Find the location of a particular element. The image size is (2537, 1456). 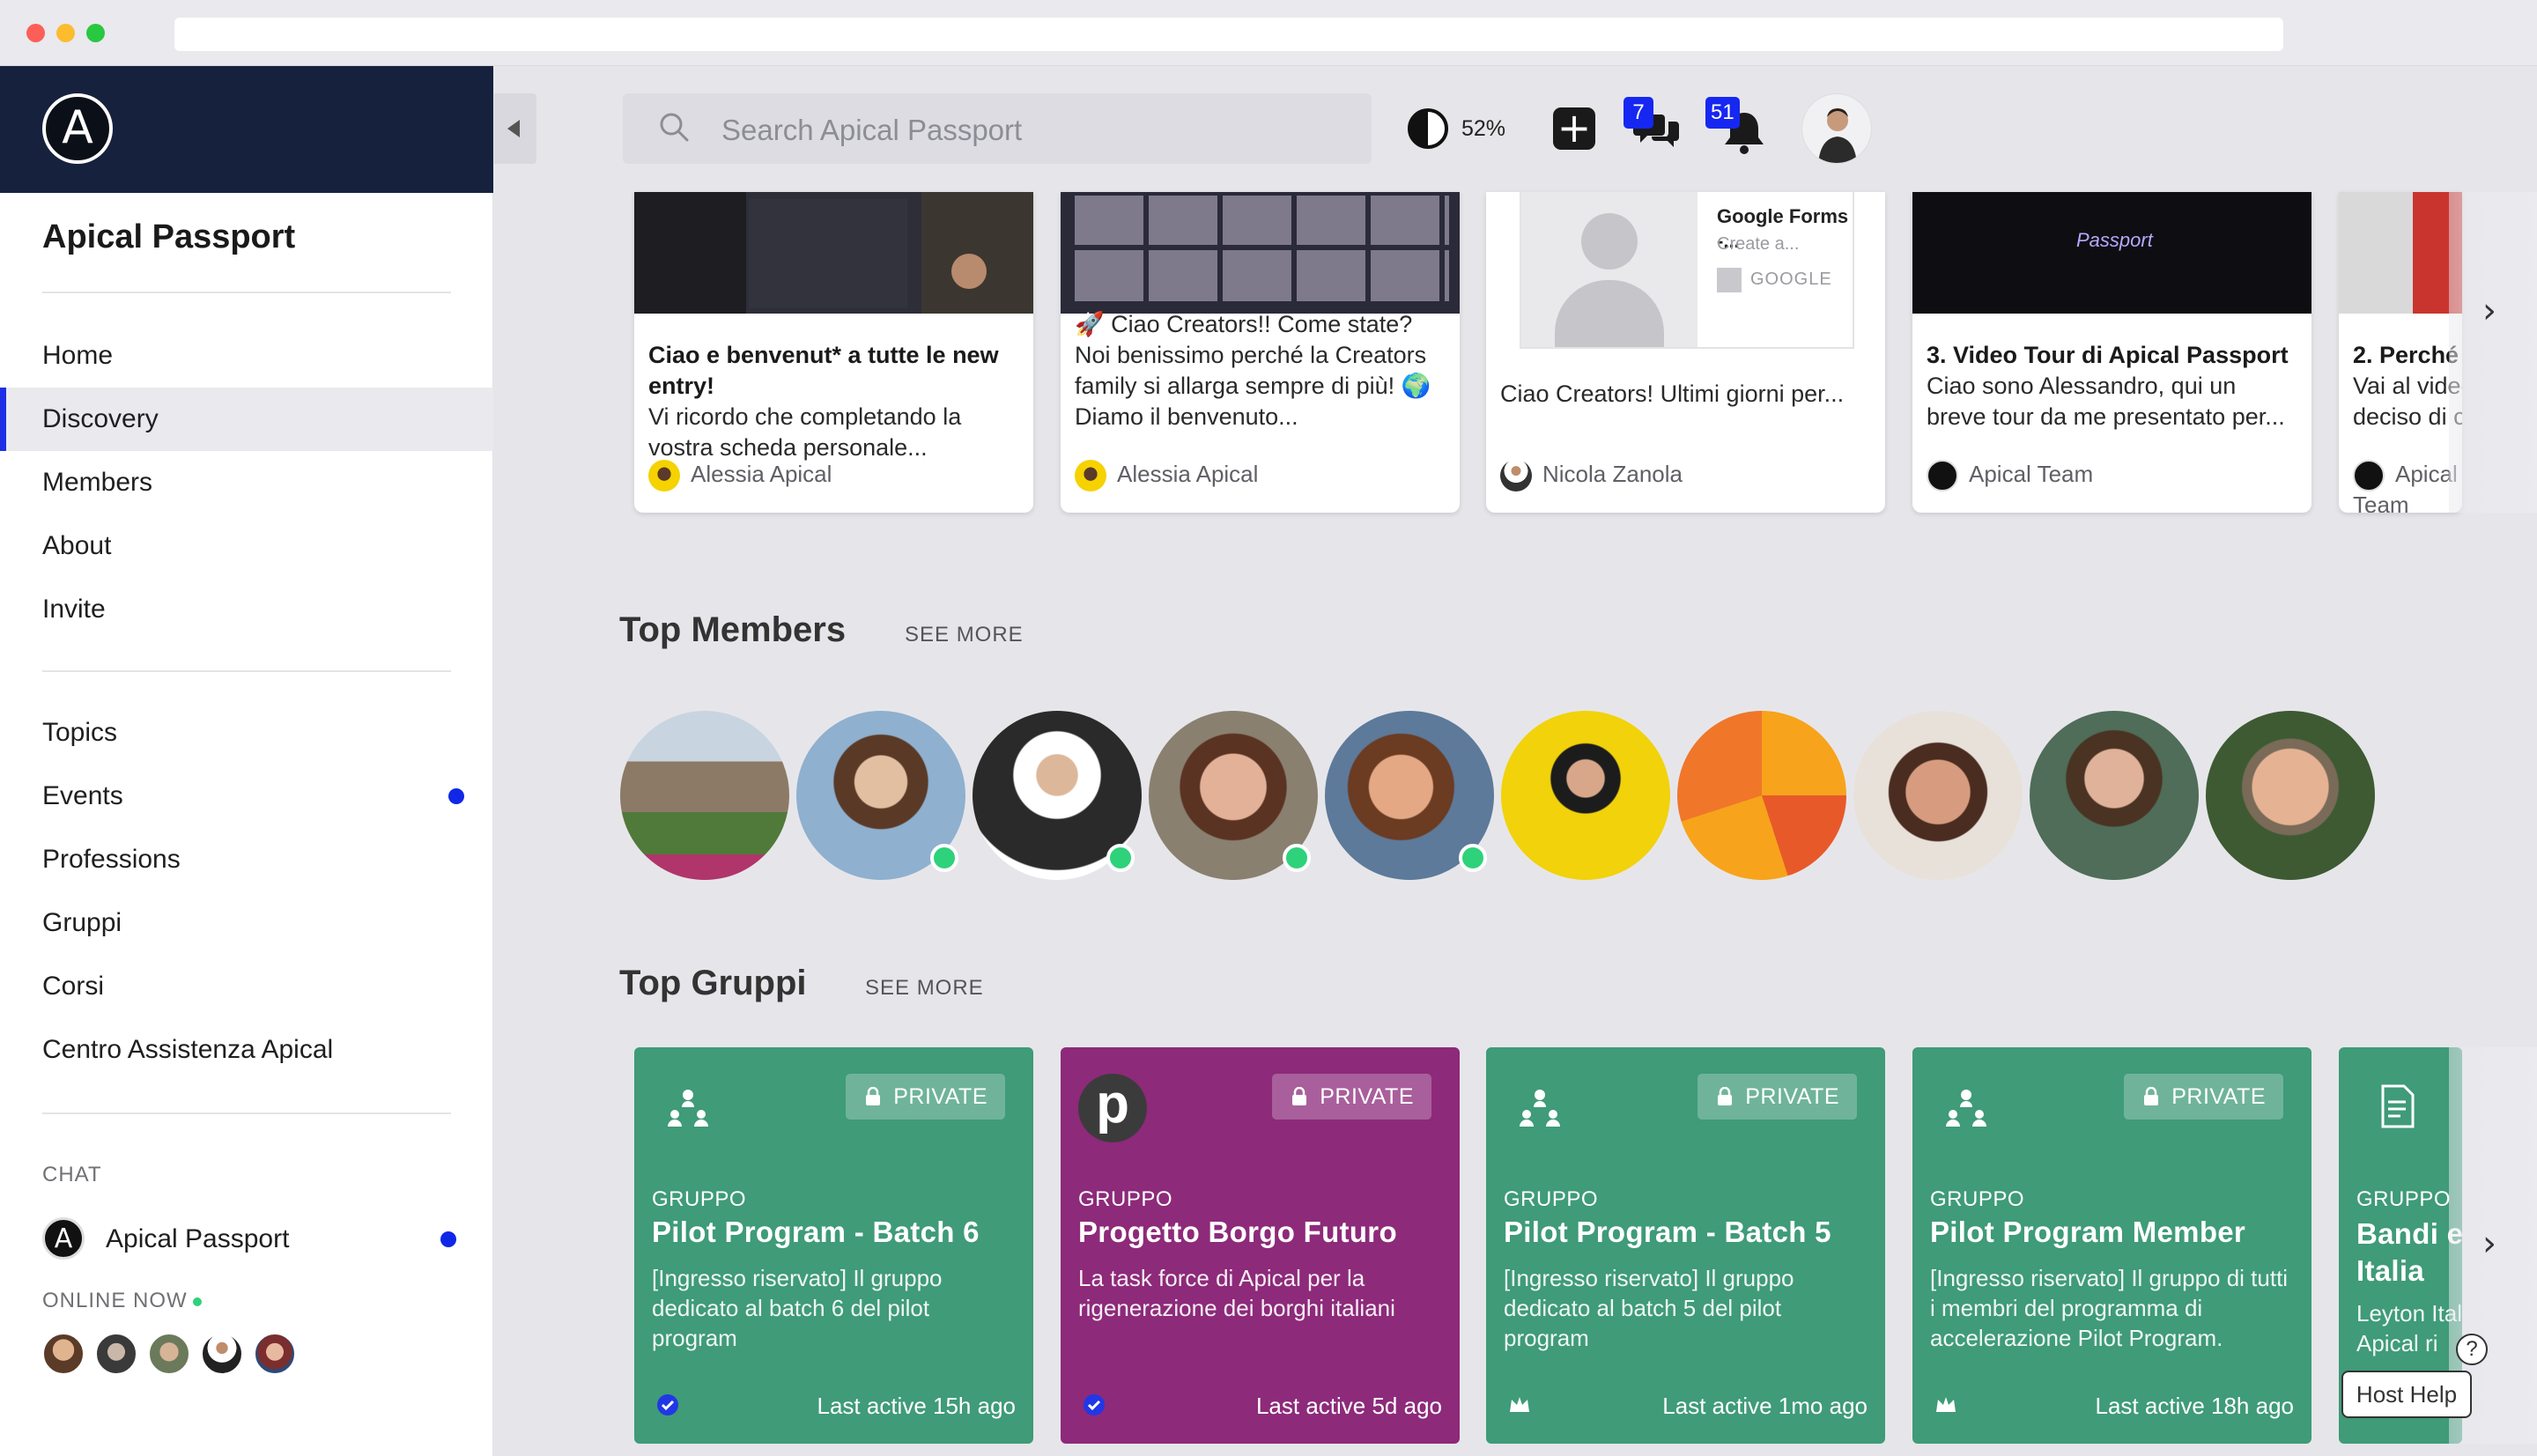

author-name: Alessia Apical is located at coordinates (762, 473).